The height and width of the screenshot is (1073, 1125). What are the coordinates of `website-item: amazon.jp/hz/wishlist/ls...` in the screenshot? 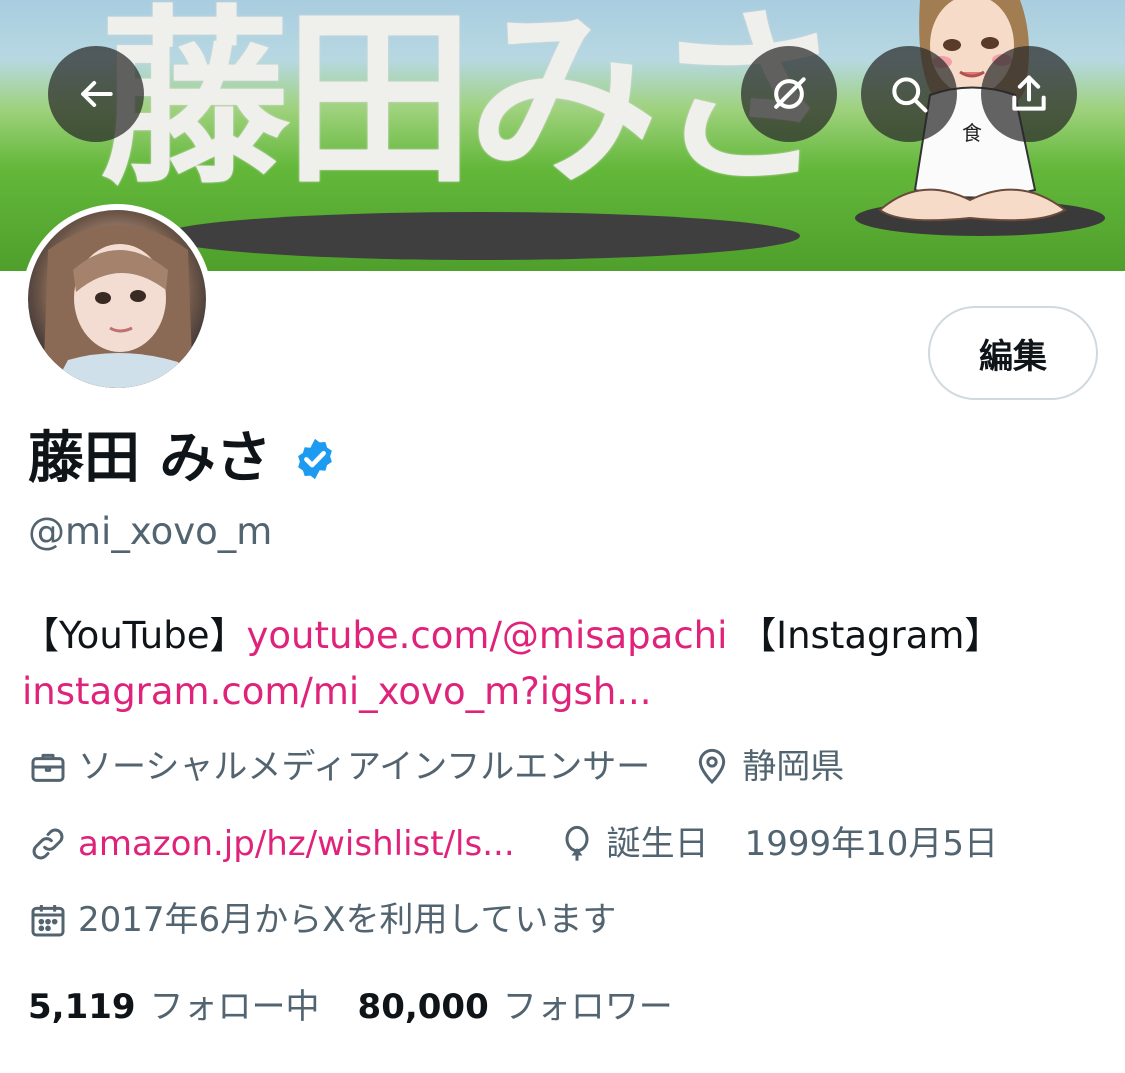 It's located at (271, 844).